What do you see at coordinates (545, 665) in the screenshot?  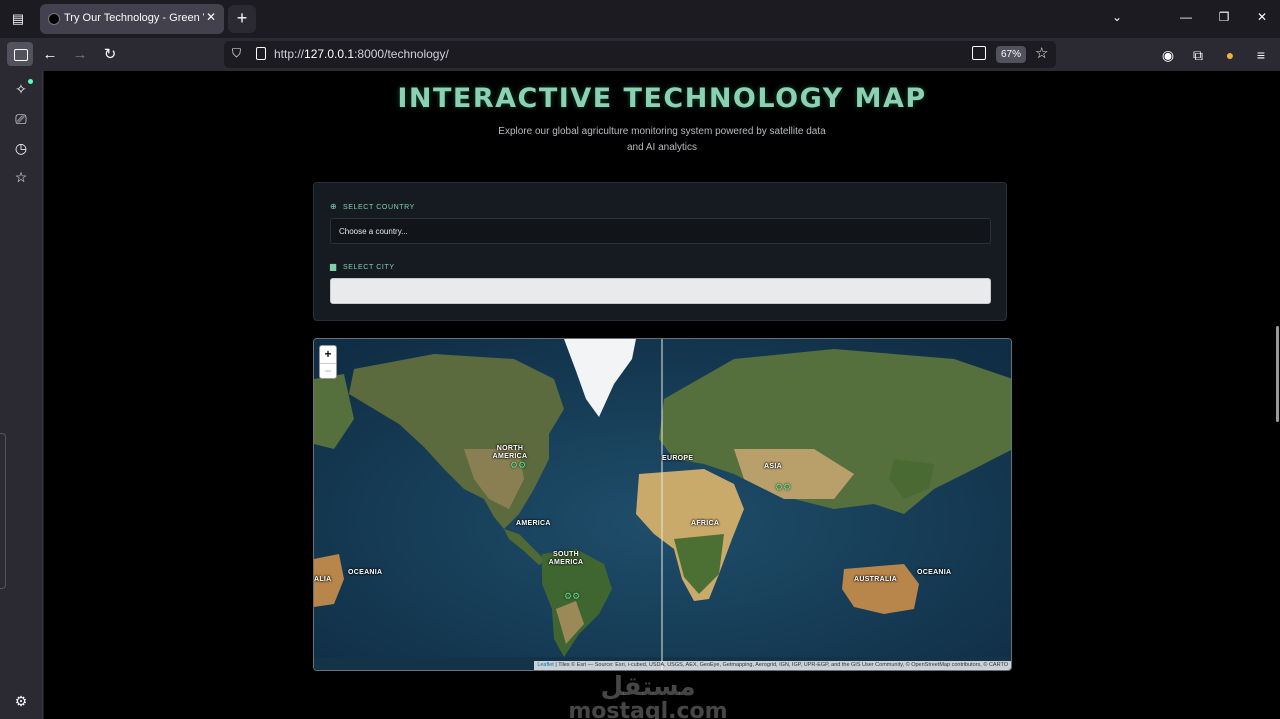 I see `leaflet-link: Leaflet` at bounding box center [545, 665].